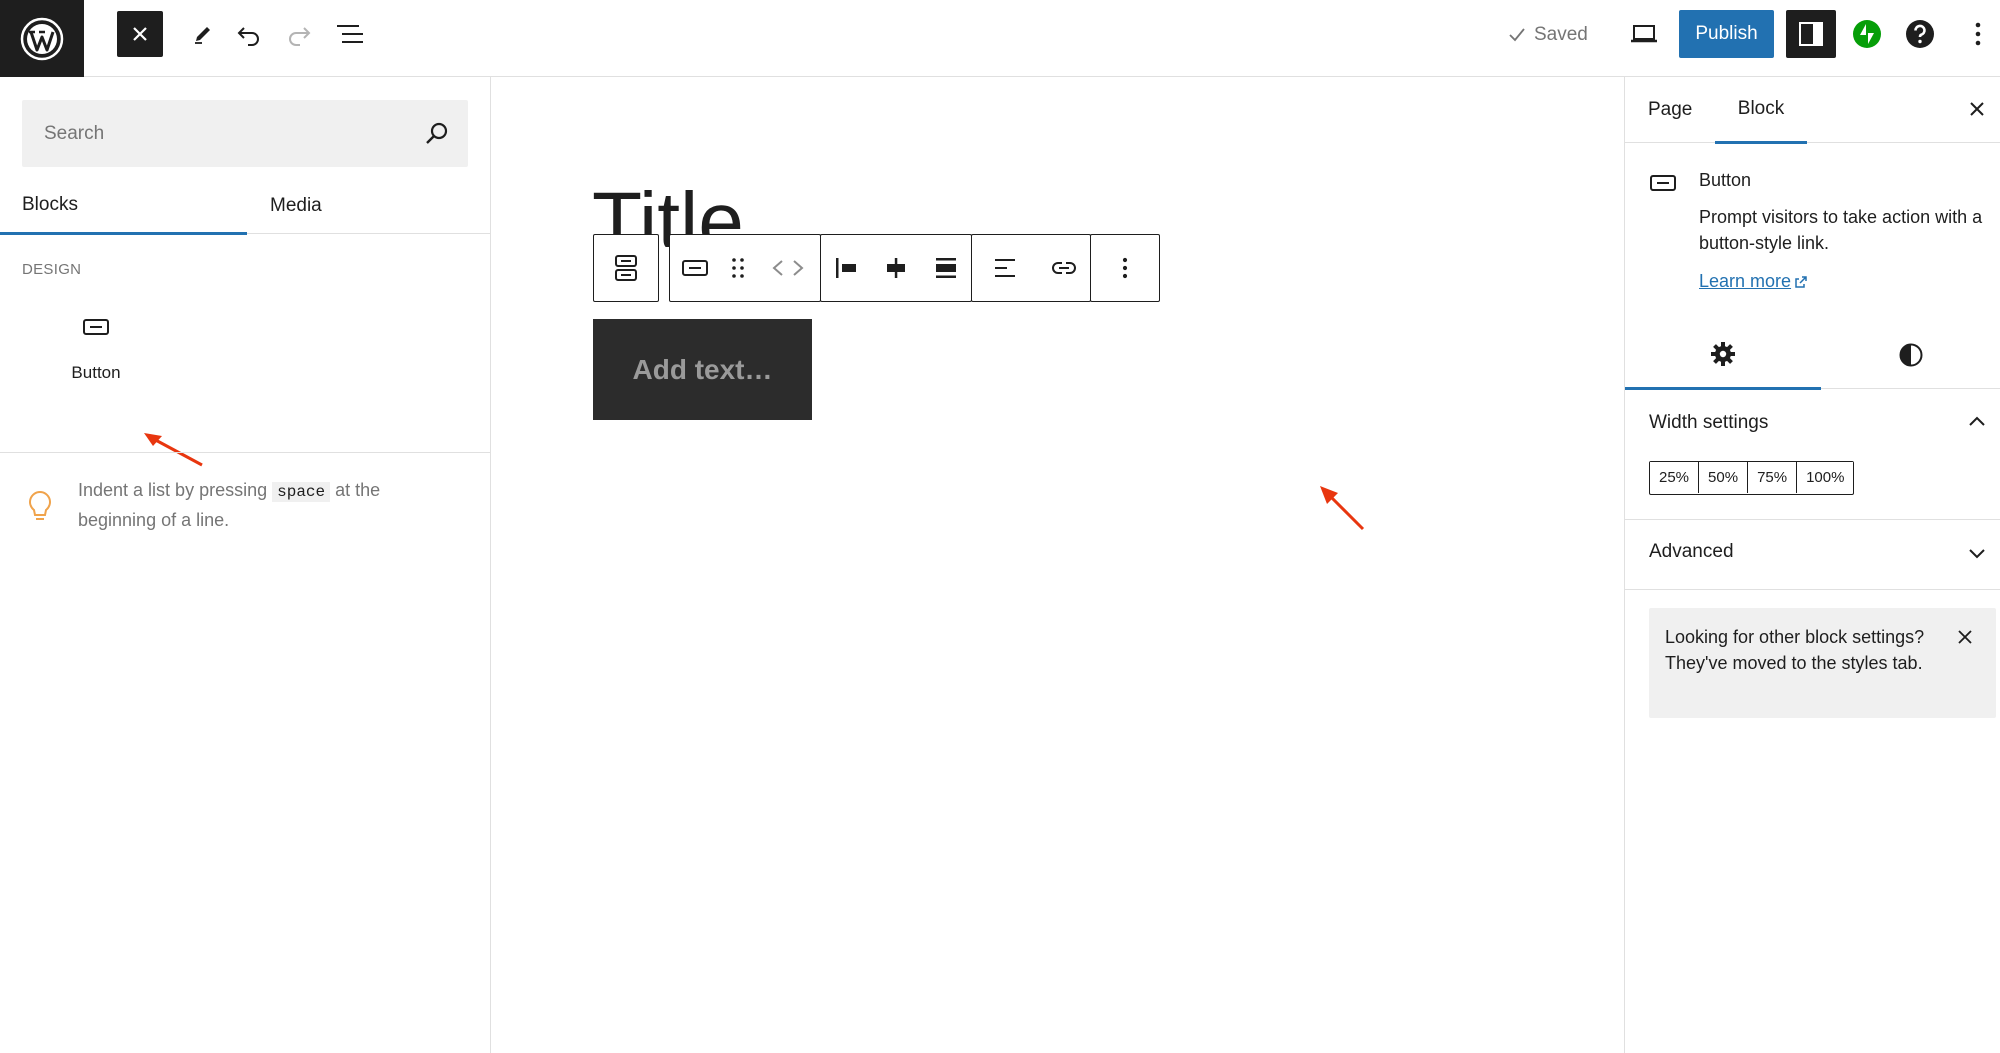  Describe the element at coordinates (212, 133) in the screenshot. I see `search-input` at that location.